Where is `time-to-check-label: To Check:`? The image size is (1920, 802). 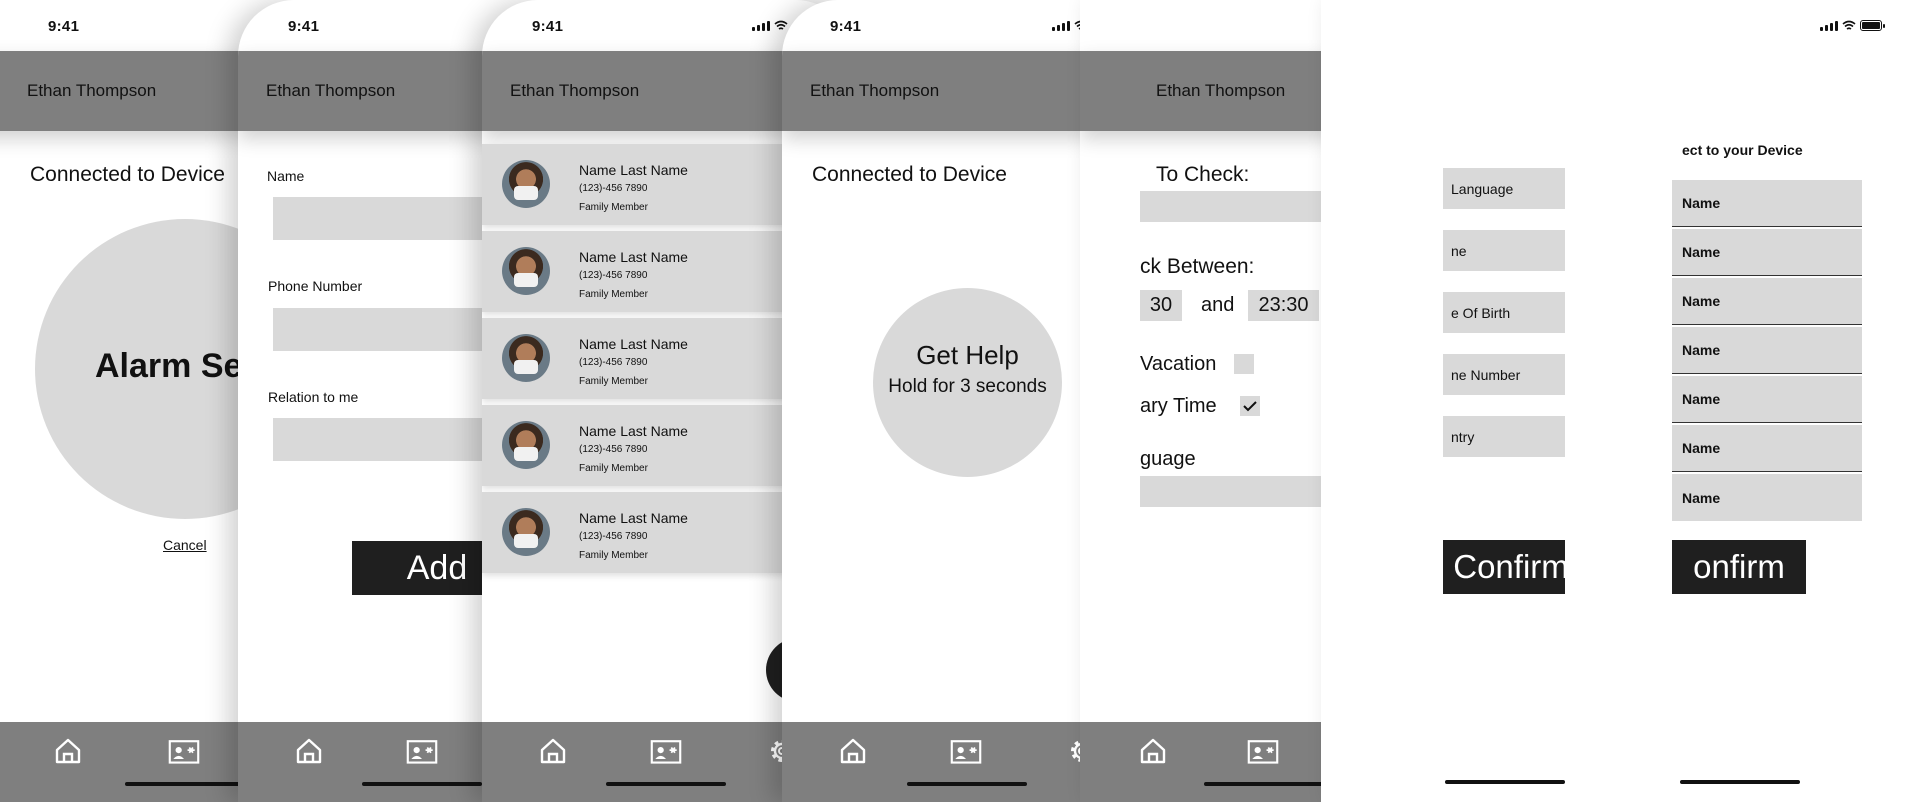
time-to-check-label: To Check: is located at coordinates (1203, 174).